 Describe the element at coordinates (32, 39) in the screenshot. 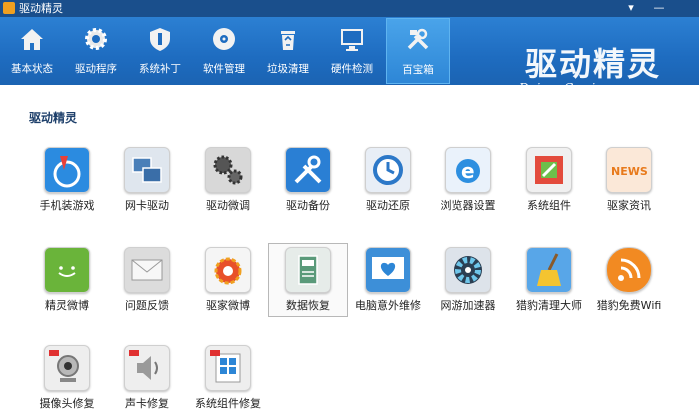

I see `home-icon` at that location.